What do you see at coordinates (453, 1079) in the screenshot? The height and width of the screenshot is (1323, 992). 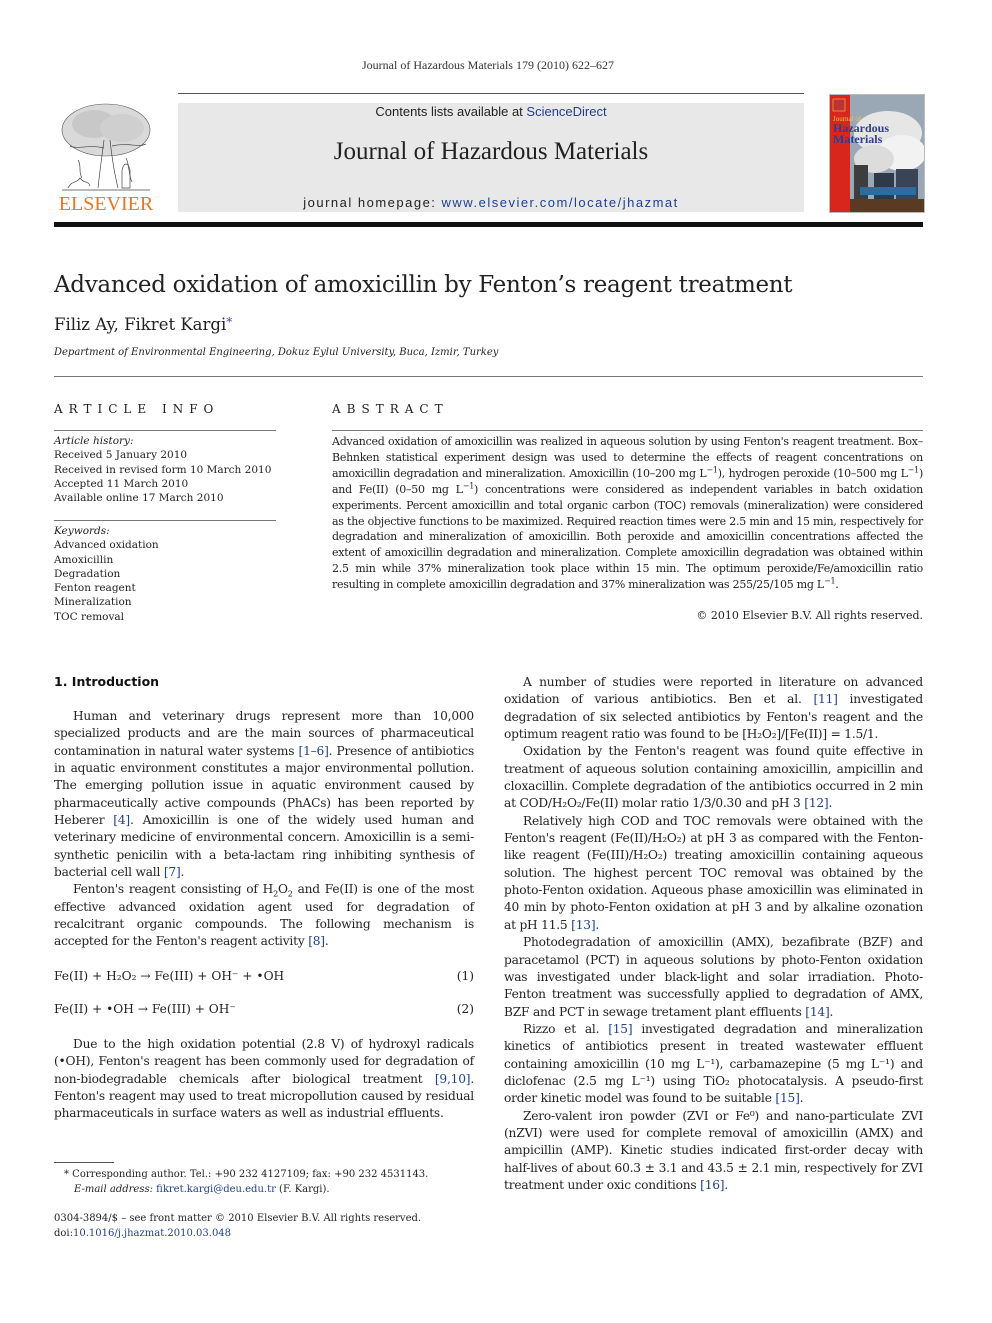 I see `citation-link: [9,10]` at bounding box center [453, 1079].